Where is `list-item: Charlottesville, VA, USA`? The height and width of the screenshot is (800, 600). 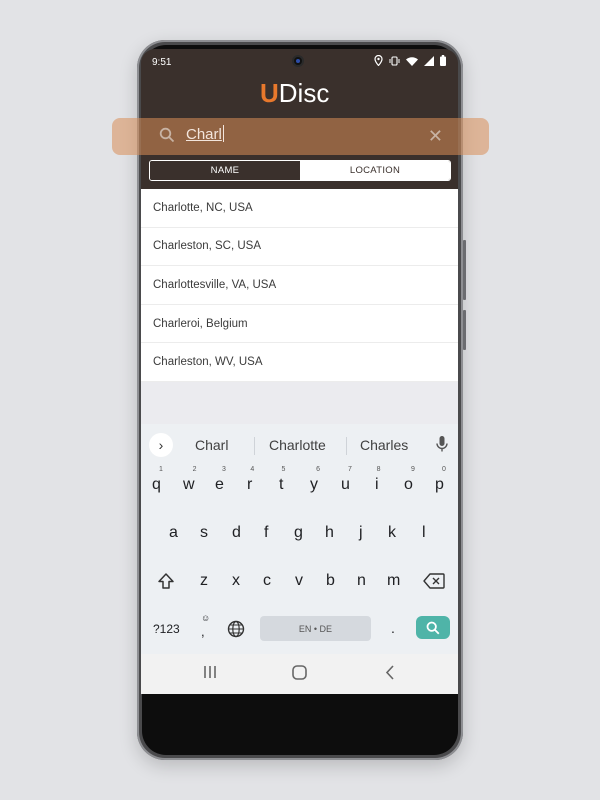 list-item: Charlottesville, VA, USA is located at coordinates (299, 285).